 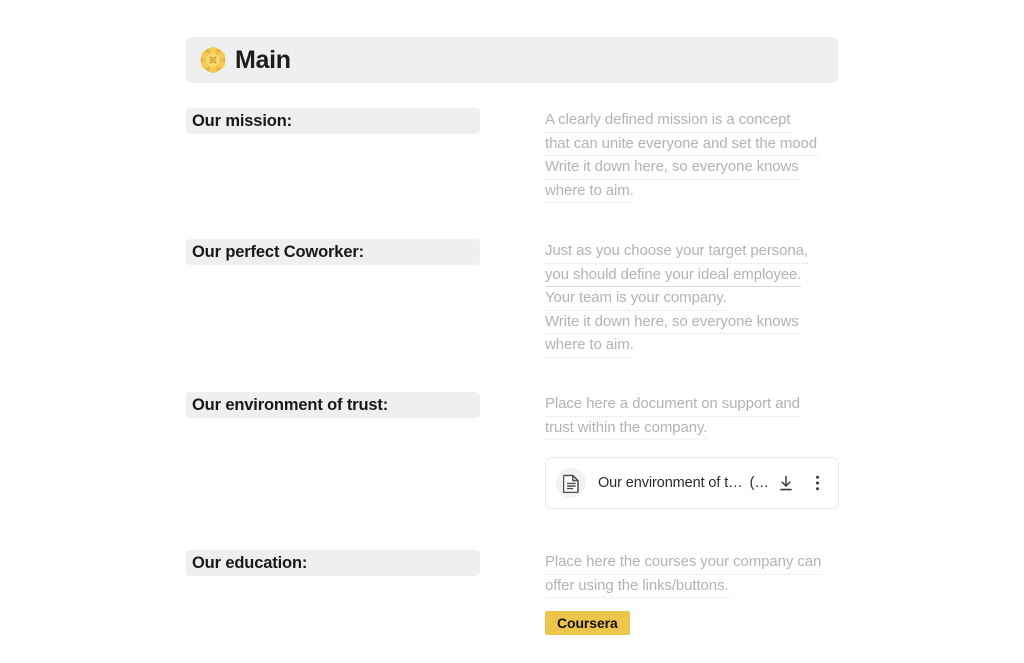 I want to click on hint-line: A clearly defined mission is a concept, so click(x=668, y=121).